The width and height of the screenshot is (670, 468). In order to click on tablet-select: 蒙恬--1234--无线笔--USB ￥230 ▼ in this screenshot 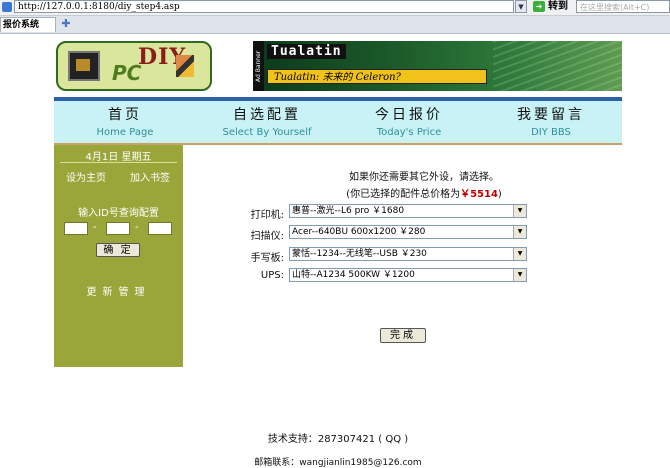, I will do `click(408, 254)`.